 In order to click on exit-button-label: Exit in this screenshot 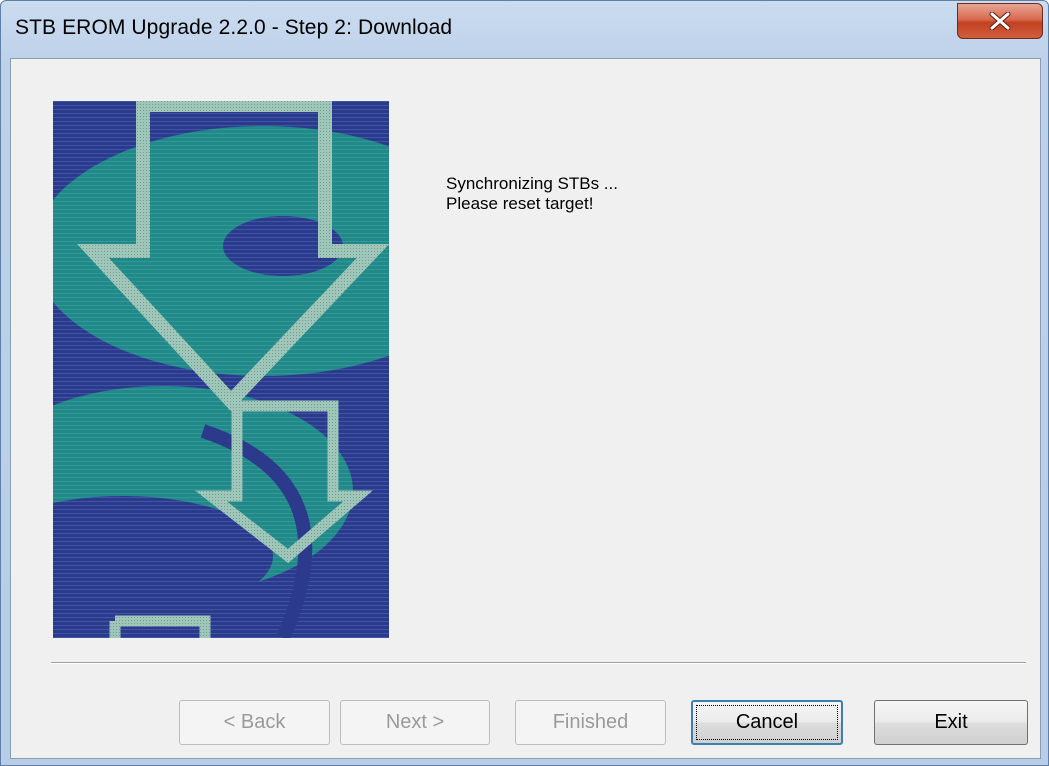, I will do `click(951, 722)`.